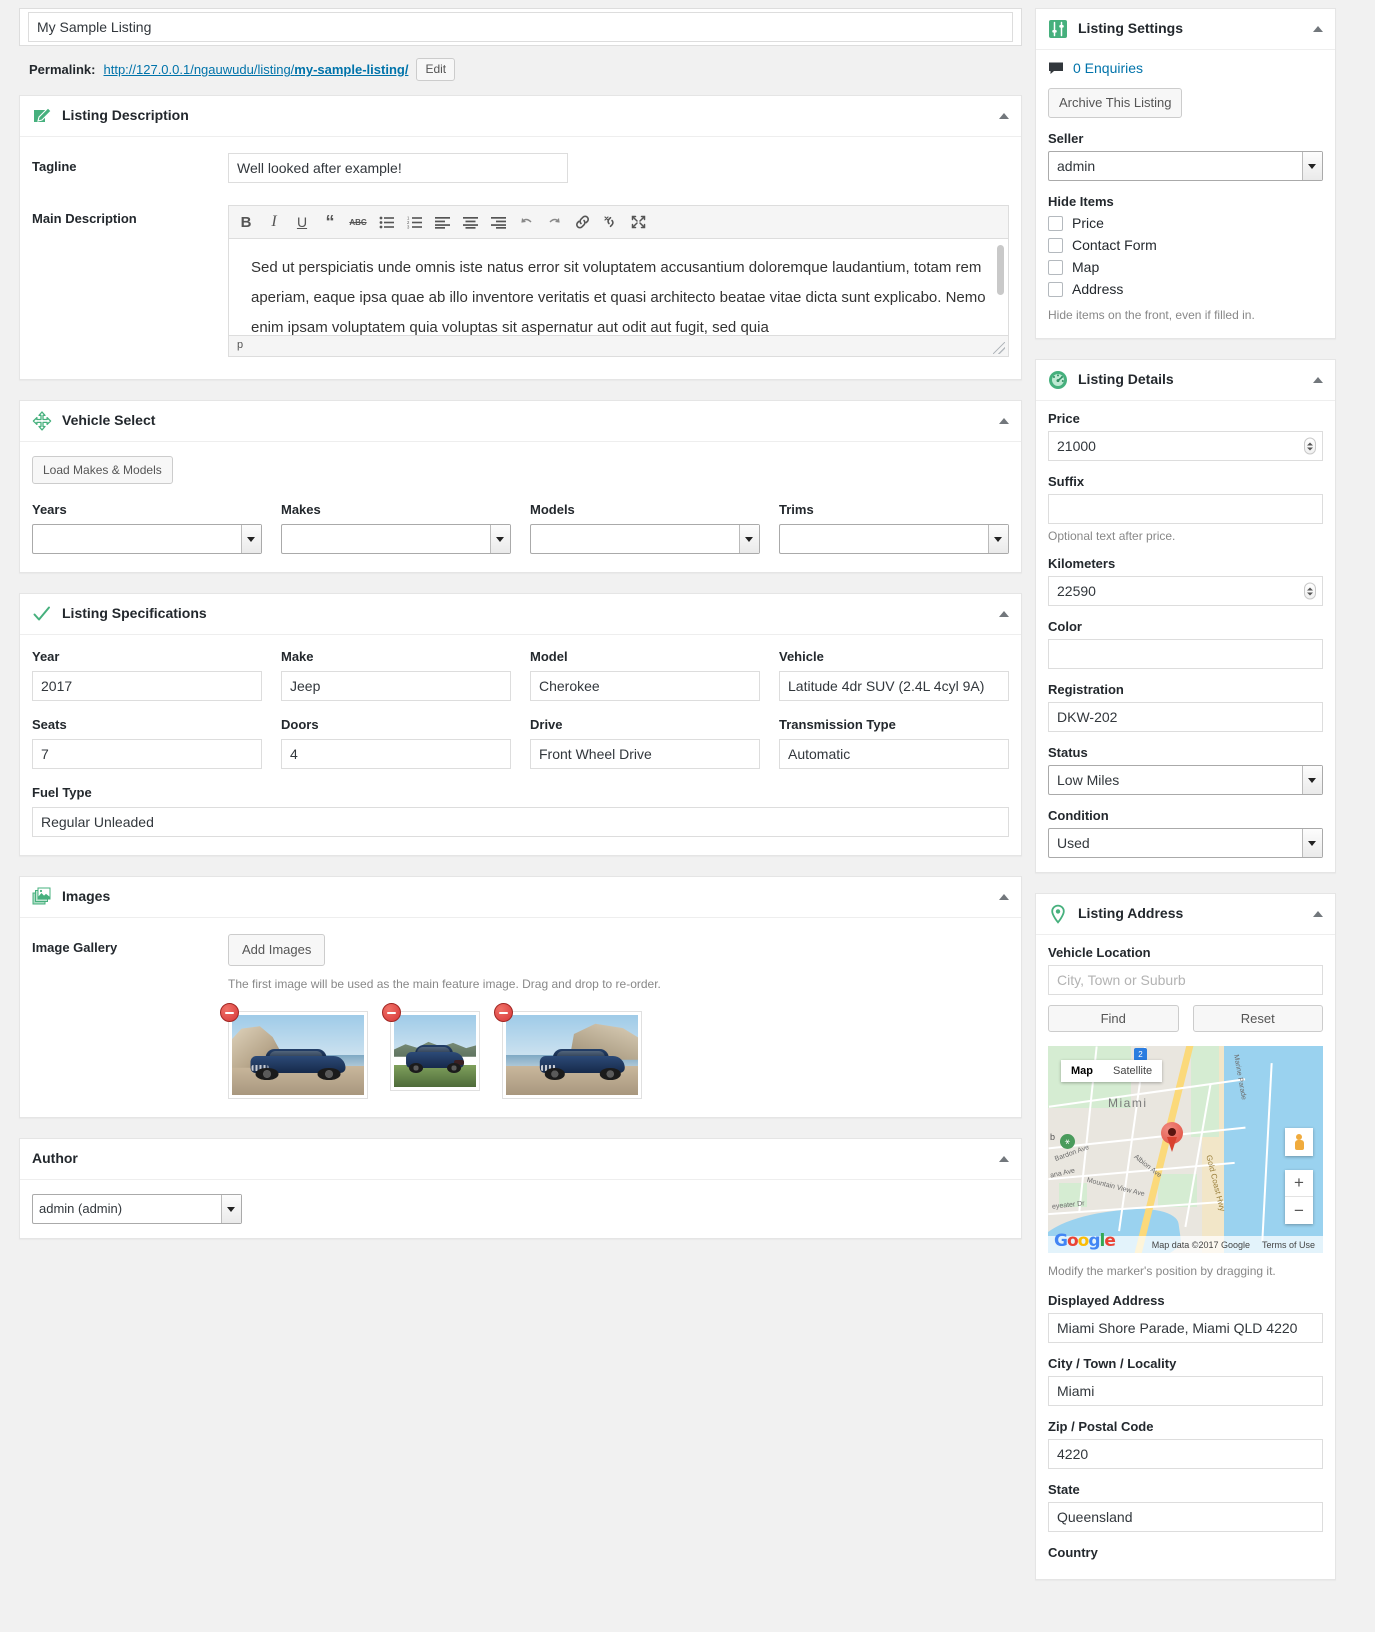 The image size is (1375, 1632). I want to click on year-input, so click(147, 686).